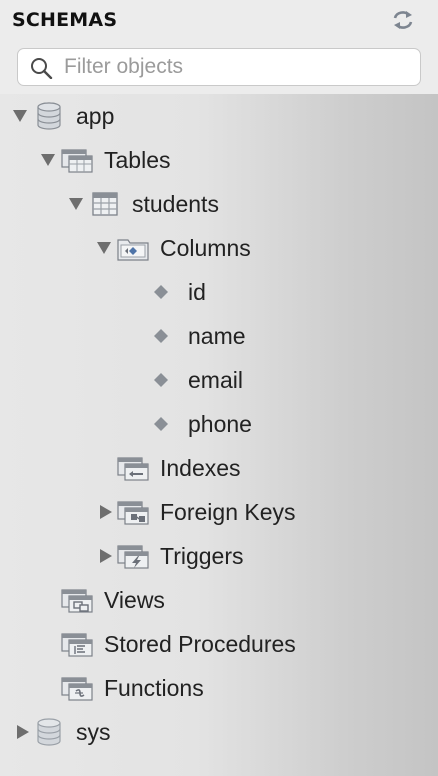  What do you see at coordinates (200, 468) in the screenshot?
I see `tree-label: Indexes` at bounding box center [200, 468].